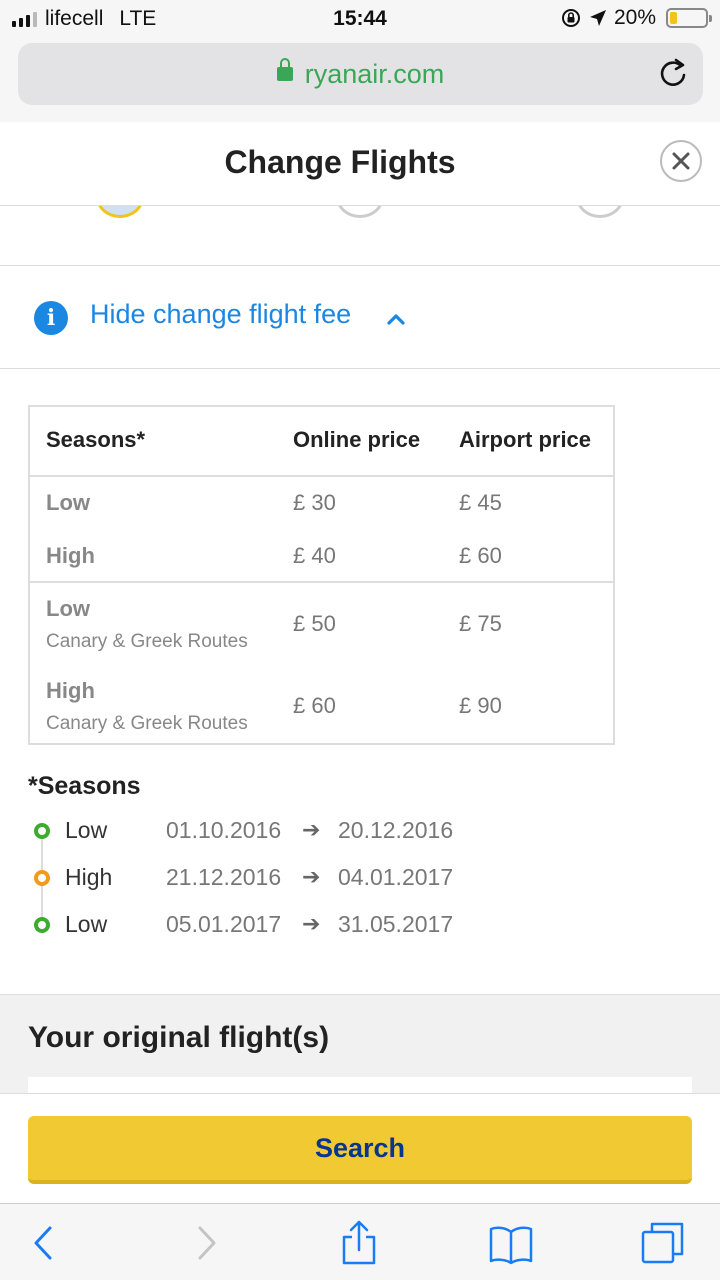 The height and width of the screenshot is (1280, 720). What do you see at coordinates (360, 318) in the screenshot?
I see `fee-toggle: i Hide change flight fee` at bounding box center [360, 318].